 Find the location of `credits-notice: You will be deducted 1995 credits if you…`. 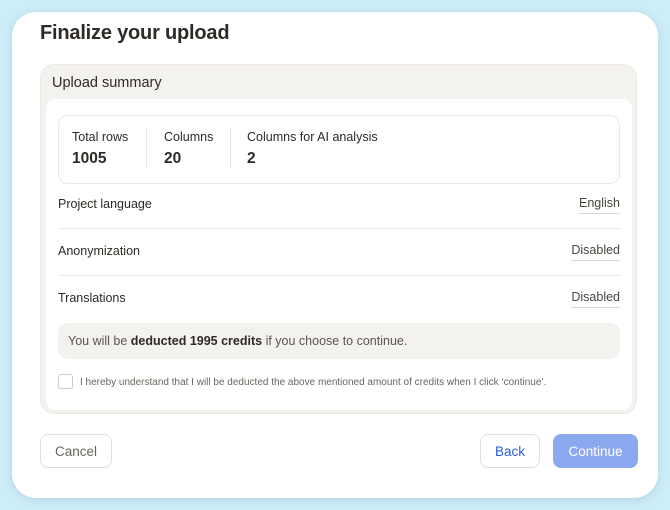

credits-notice: You will be deducted 1995 credits if you… is located at coordinates (339, 341).